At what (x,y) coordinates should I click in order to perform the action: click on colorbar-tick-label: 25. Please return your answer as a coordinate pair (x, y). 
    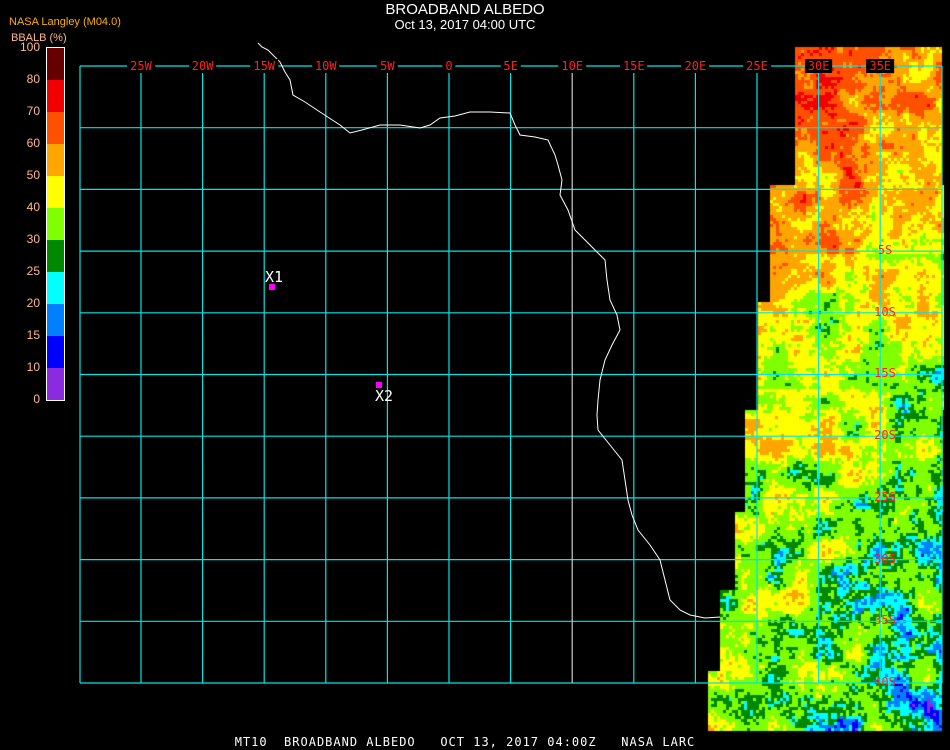
    Looking at the image, I should click on (33, 271).